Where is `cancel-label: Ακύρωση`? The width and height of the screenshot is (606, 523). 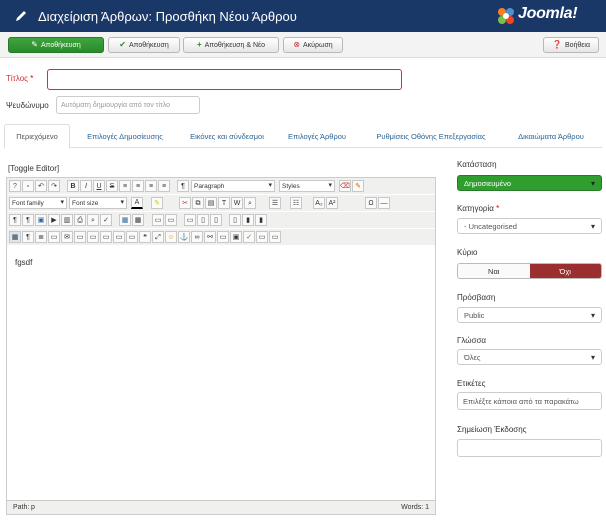 cancel-label: Ακύρωση is located at coordinates (318, 45).